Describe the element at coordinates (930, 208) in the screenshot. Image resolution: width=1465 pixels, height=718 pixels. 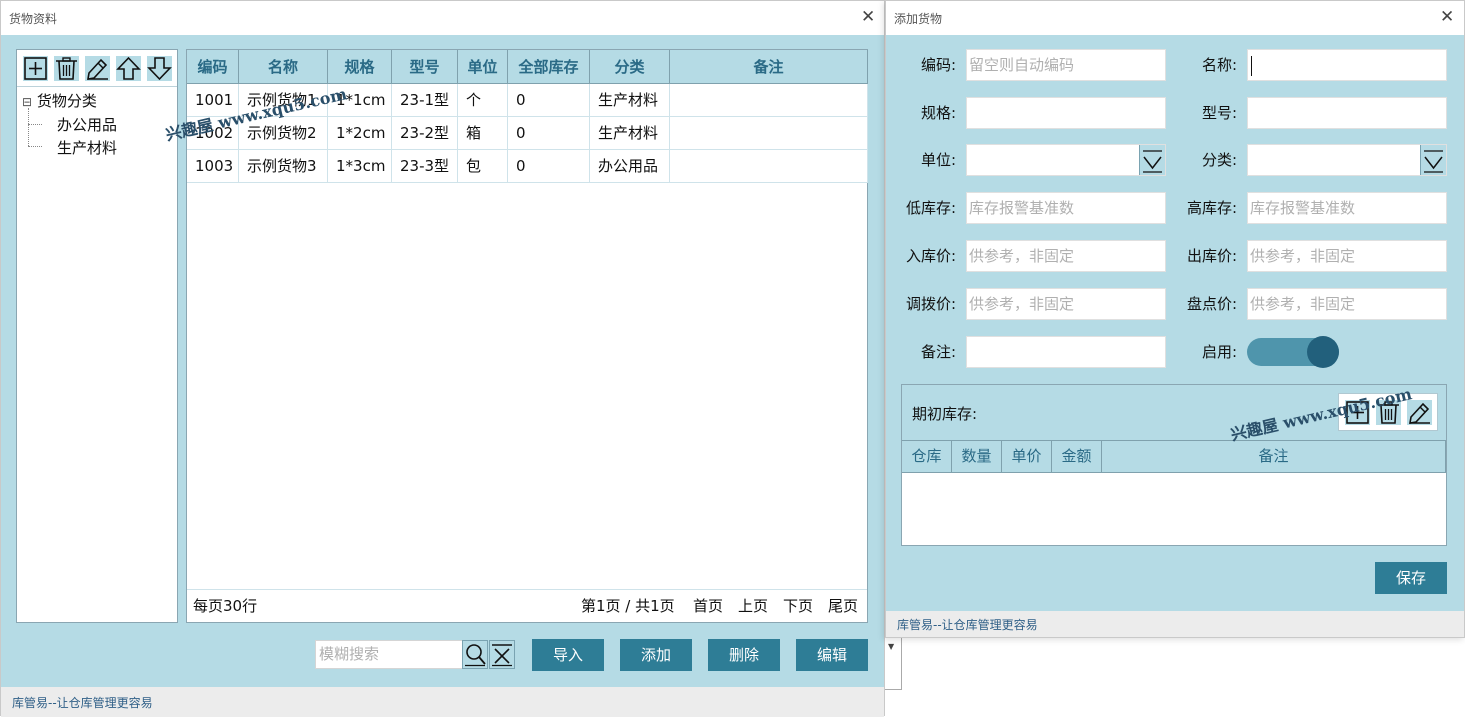
I see `low-stock-label: 低库存:` at that location.